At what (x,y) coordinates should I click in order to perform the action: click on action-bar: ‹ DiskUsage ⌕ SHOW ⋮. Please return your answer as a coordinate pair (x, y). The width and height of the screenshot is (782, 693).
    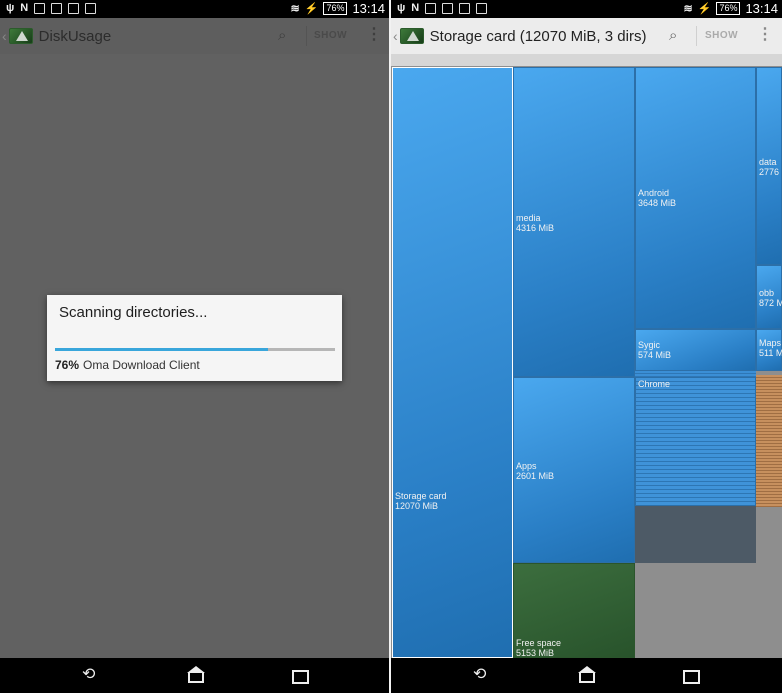
    Looking at the image, I should click on (194, 36).